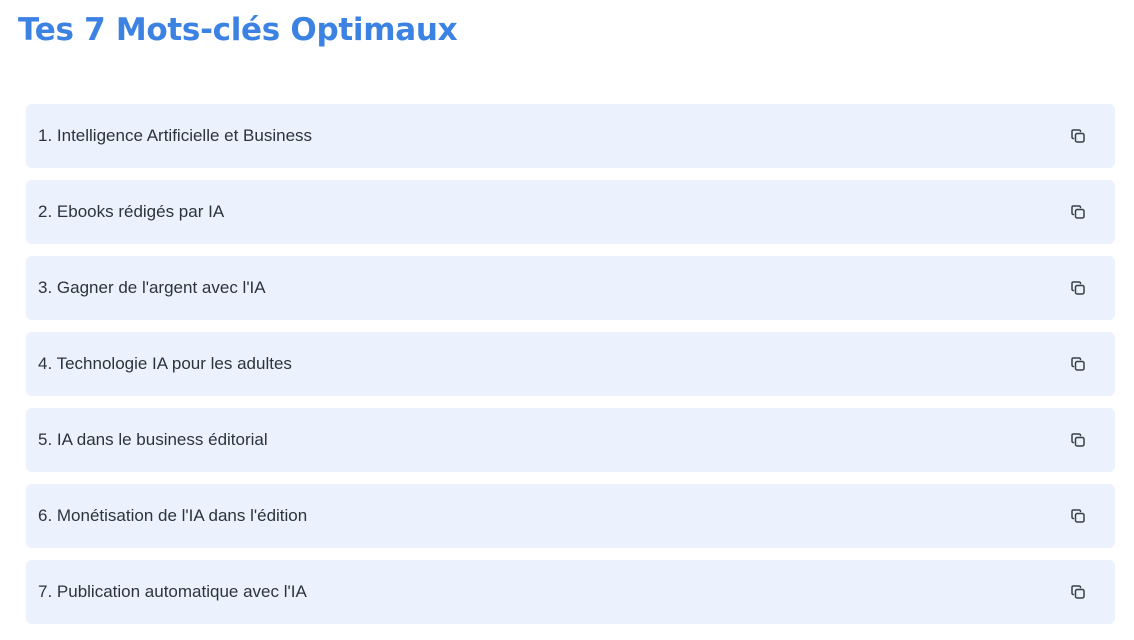 This screenshot has height=640, width=1134. What do you see at coordinates (570, 440) in the screenshot?
I see `keyword-item-5: 5. IA dans le business éditorial` at bounding box center [570, 440].